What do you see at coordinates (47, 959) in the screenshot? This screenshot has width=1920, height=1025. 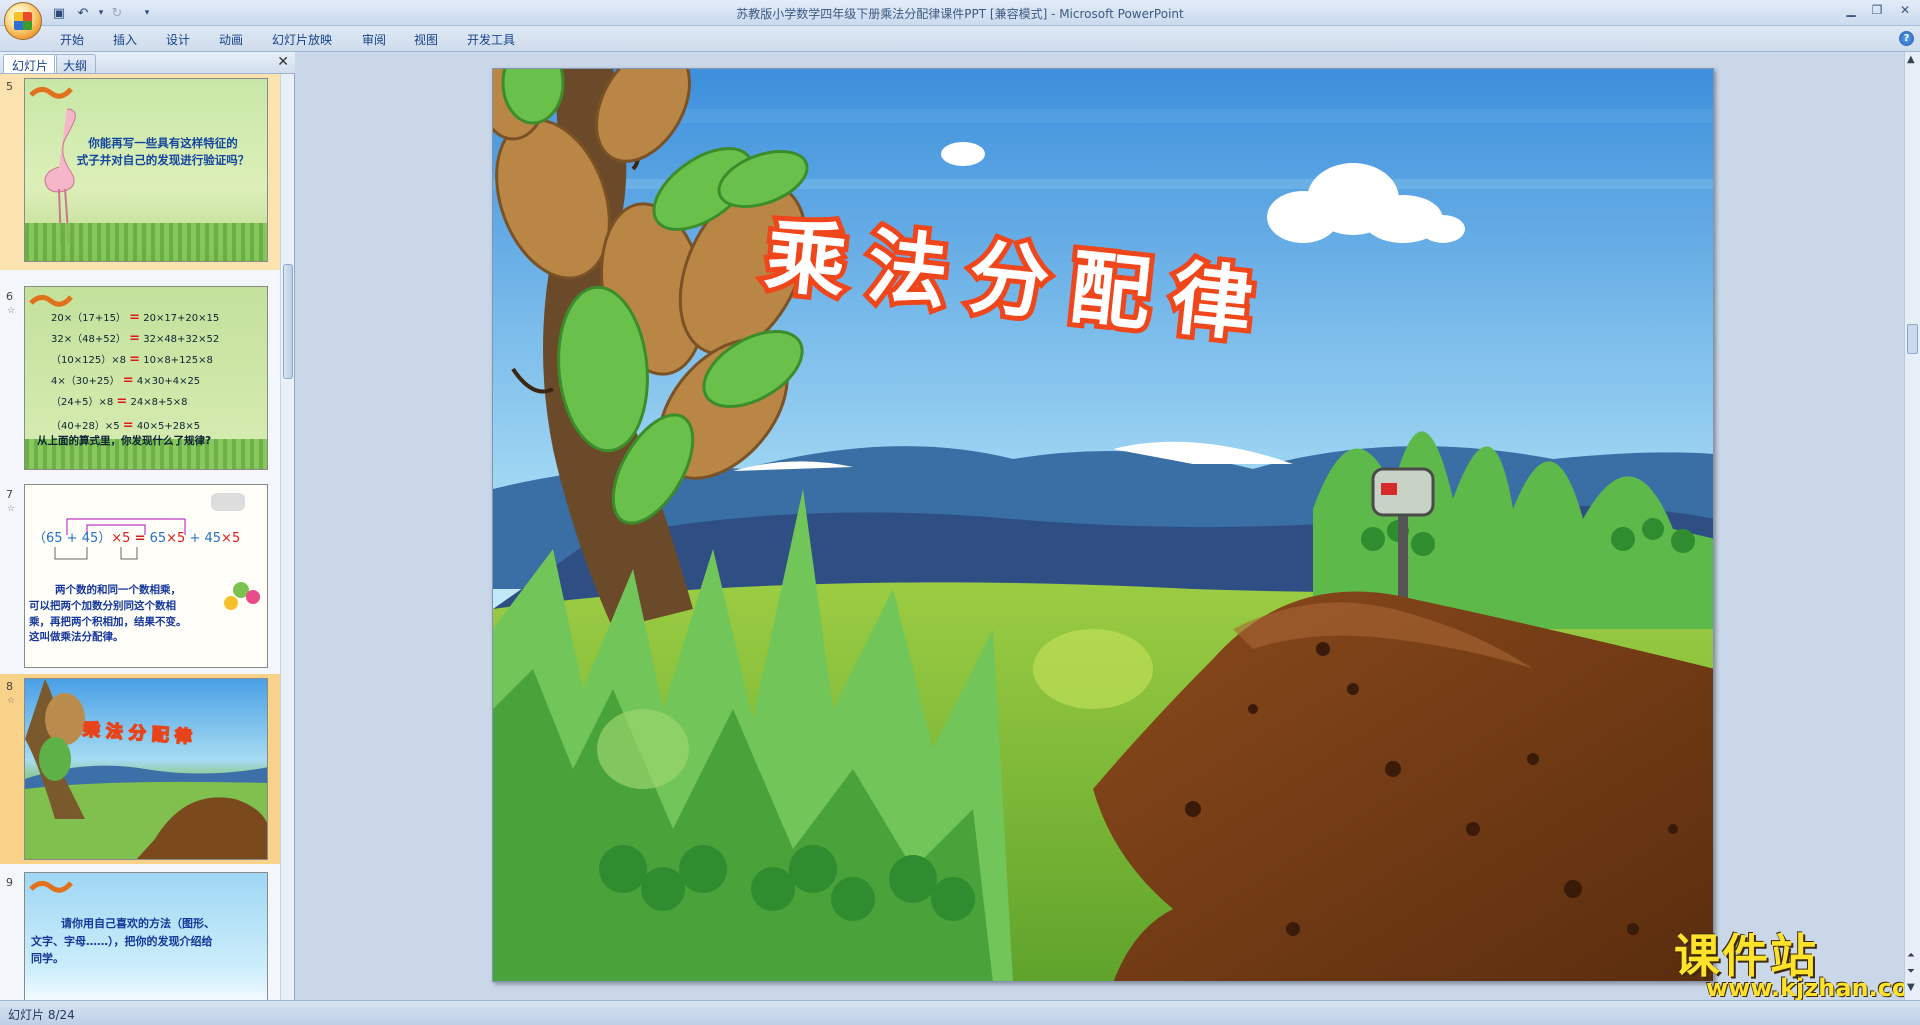 I see `thumbnail-line: 同学。` at bounding box center [47, 959].